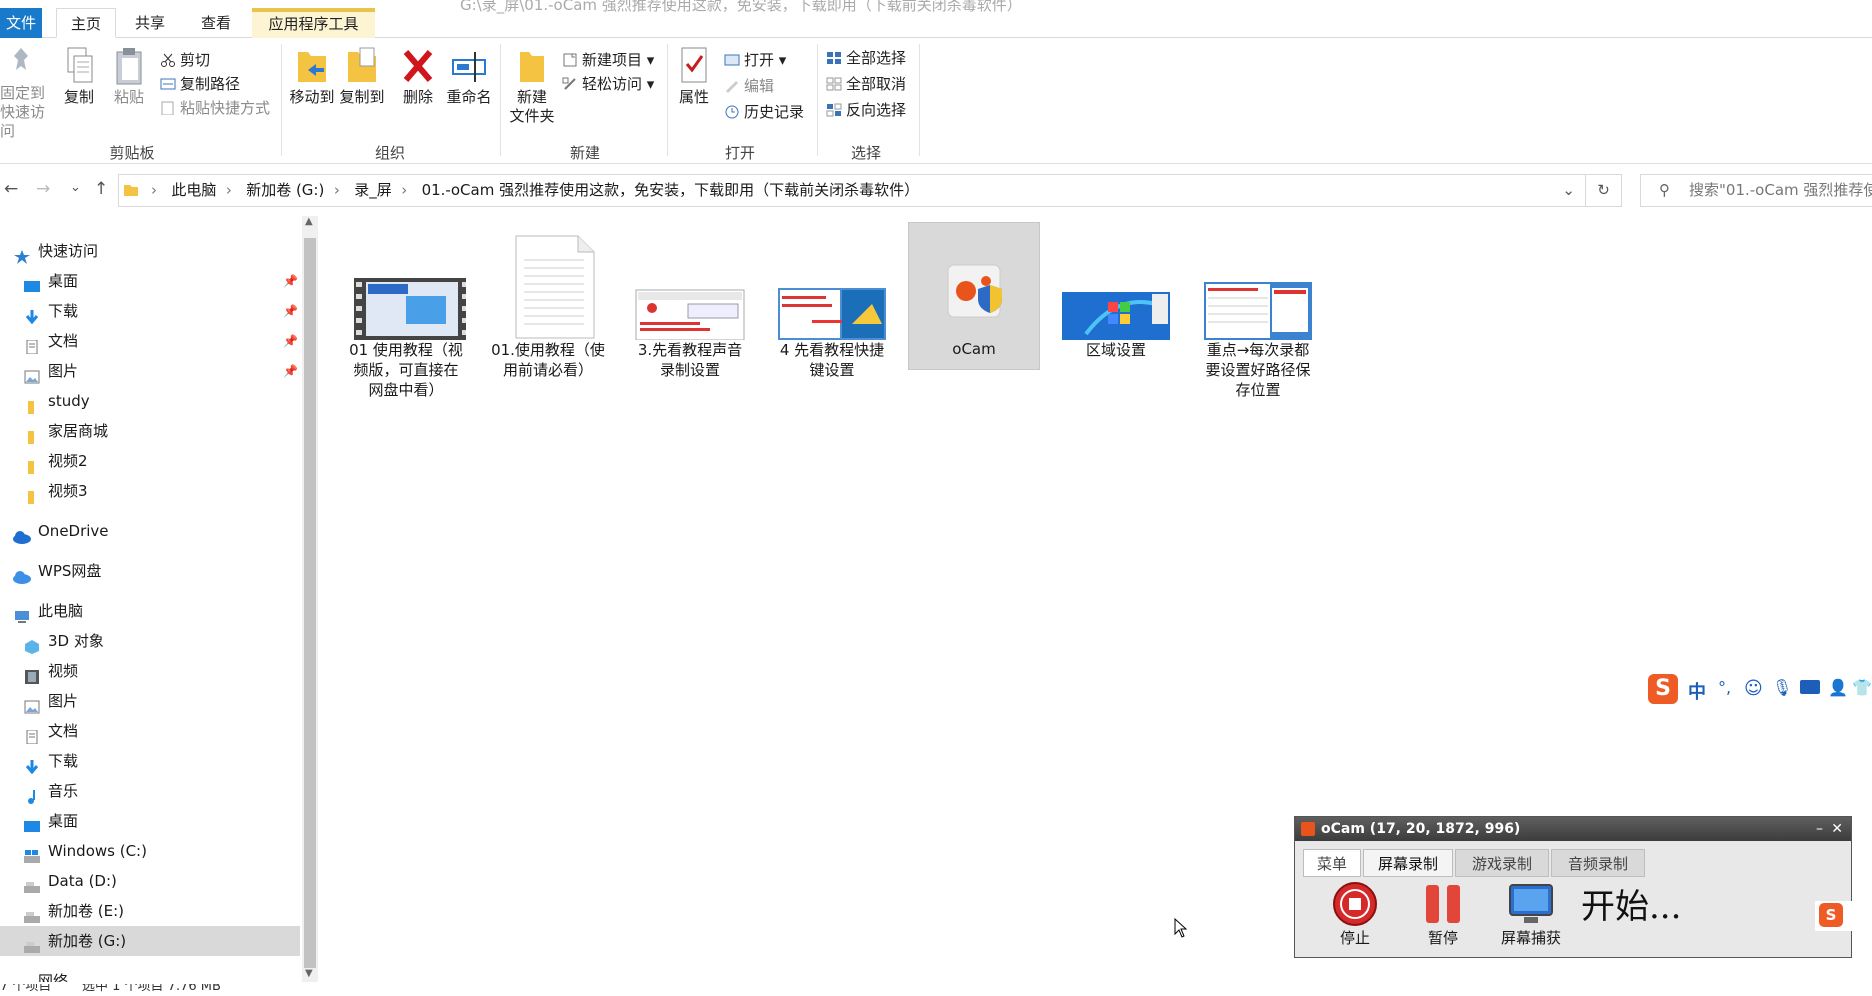 The width and height of the screenshot is (1872, 996). I want to click on breadcrumb-this-pc: 此电脑, so click(193, 190).